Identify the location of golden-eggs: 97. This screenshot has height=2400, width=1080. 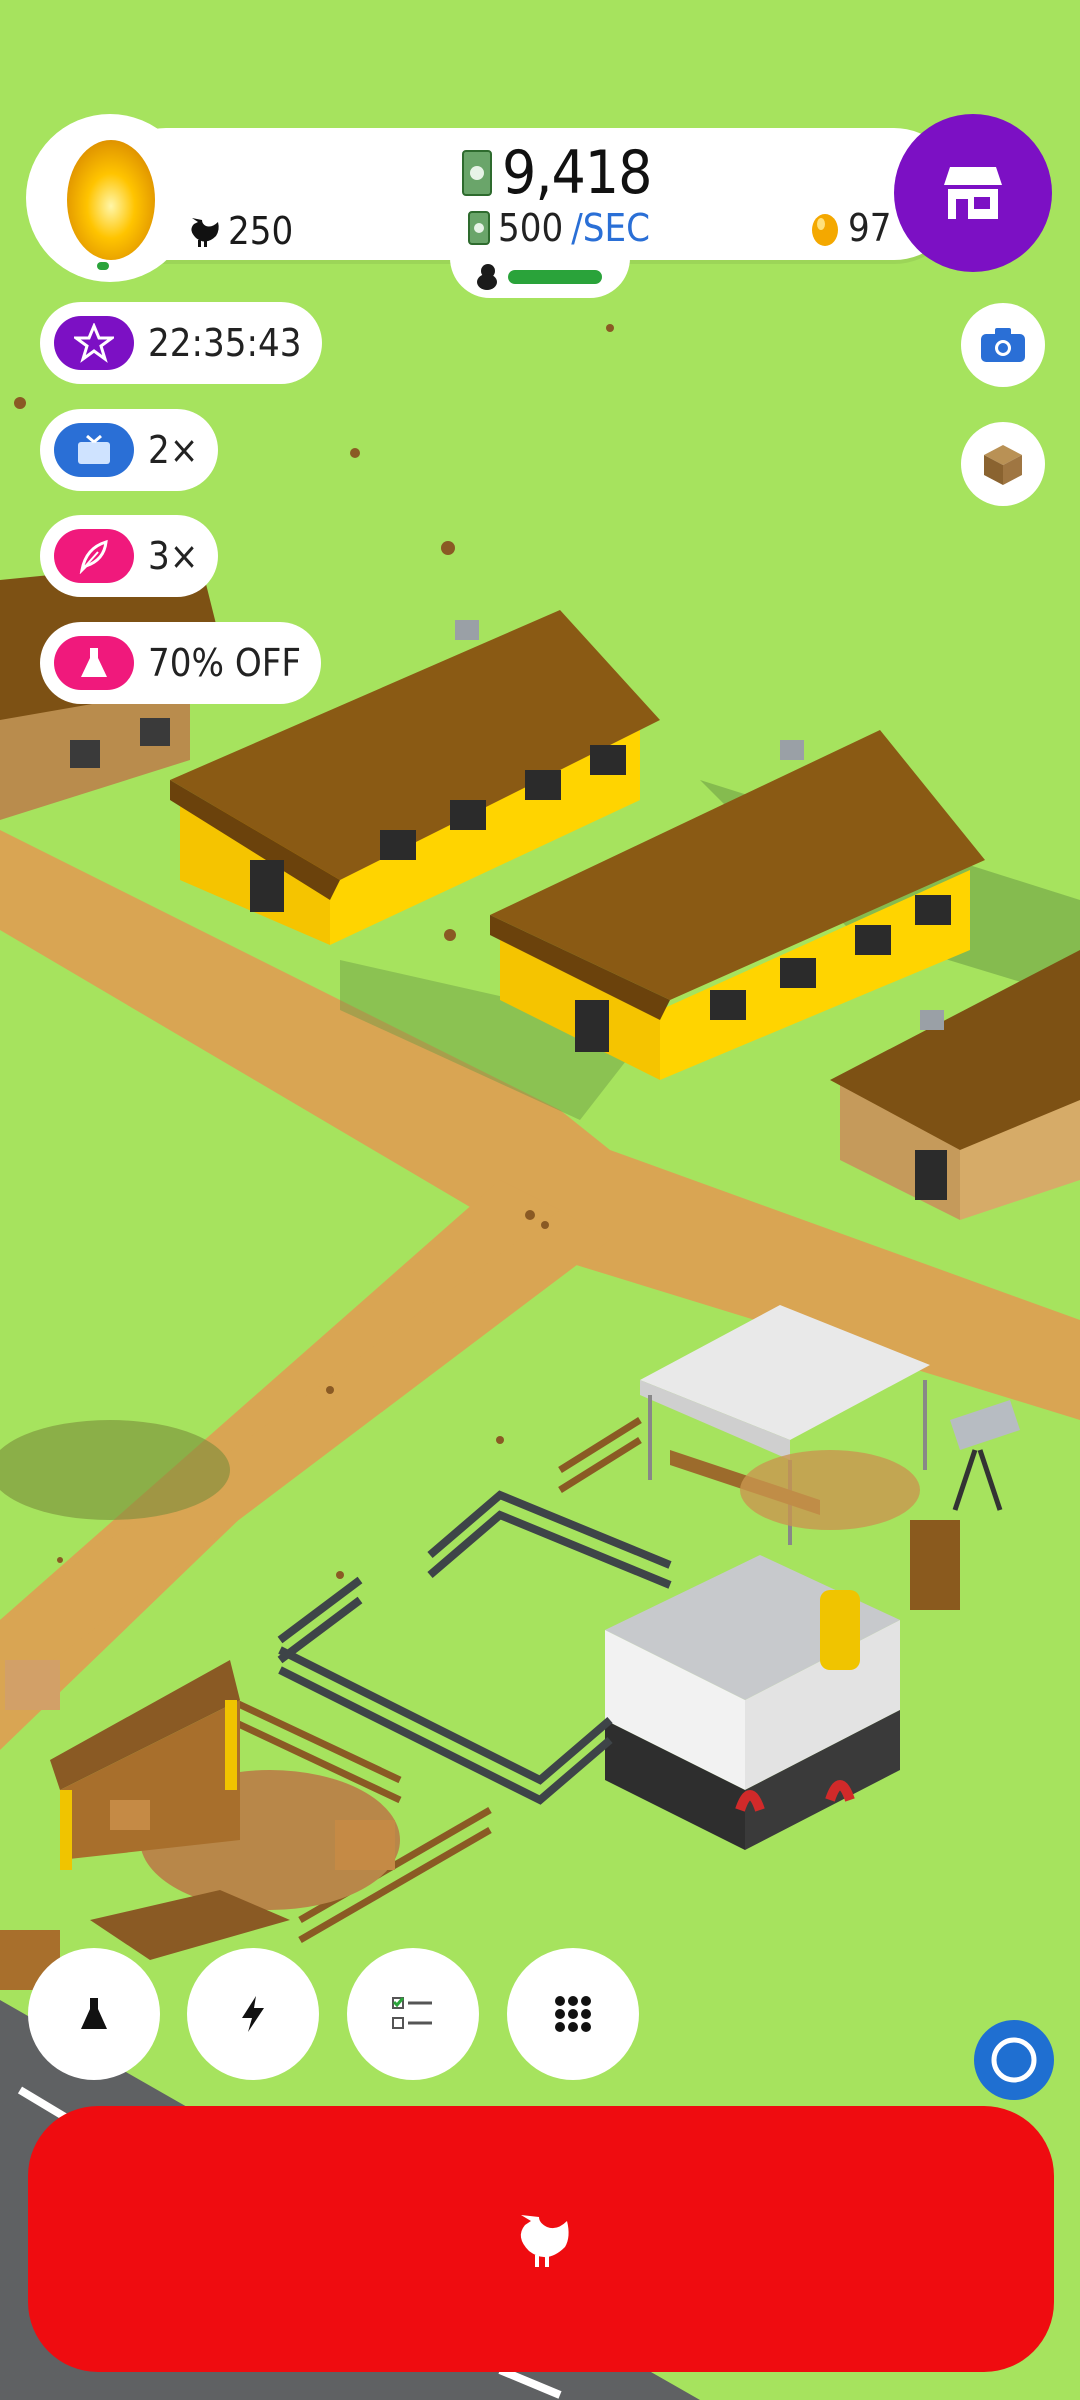
(851, 228).